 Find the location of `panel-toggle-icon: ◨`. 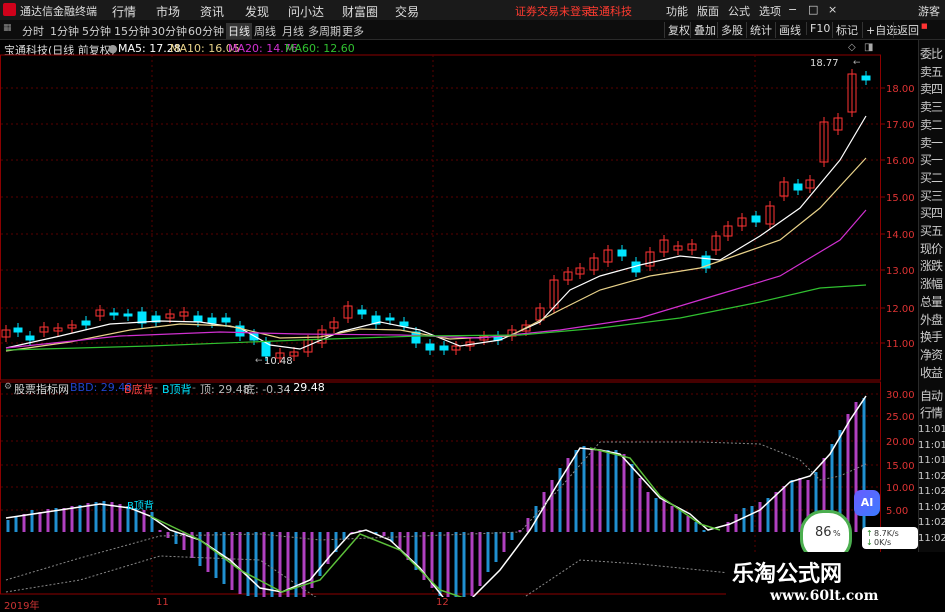

panel-toggle-icon: ◨ is located at coordinates (868, 47).